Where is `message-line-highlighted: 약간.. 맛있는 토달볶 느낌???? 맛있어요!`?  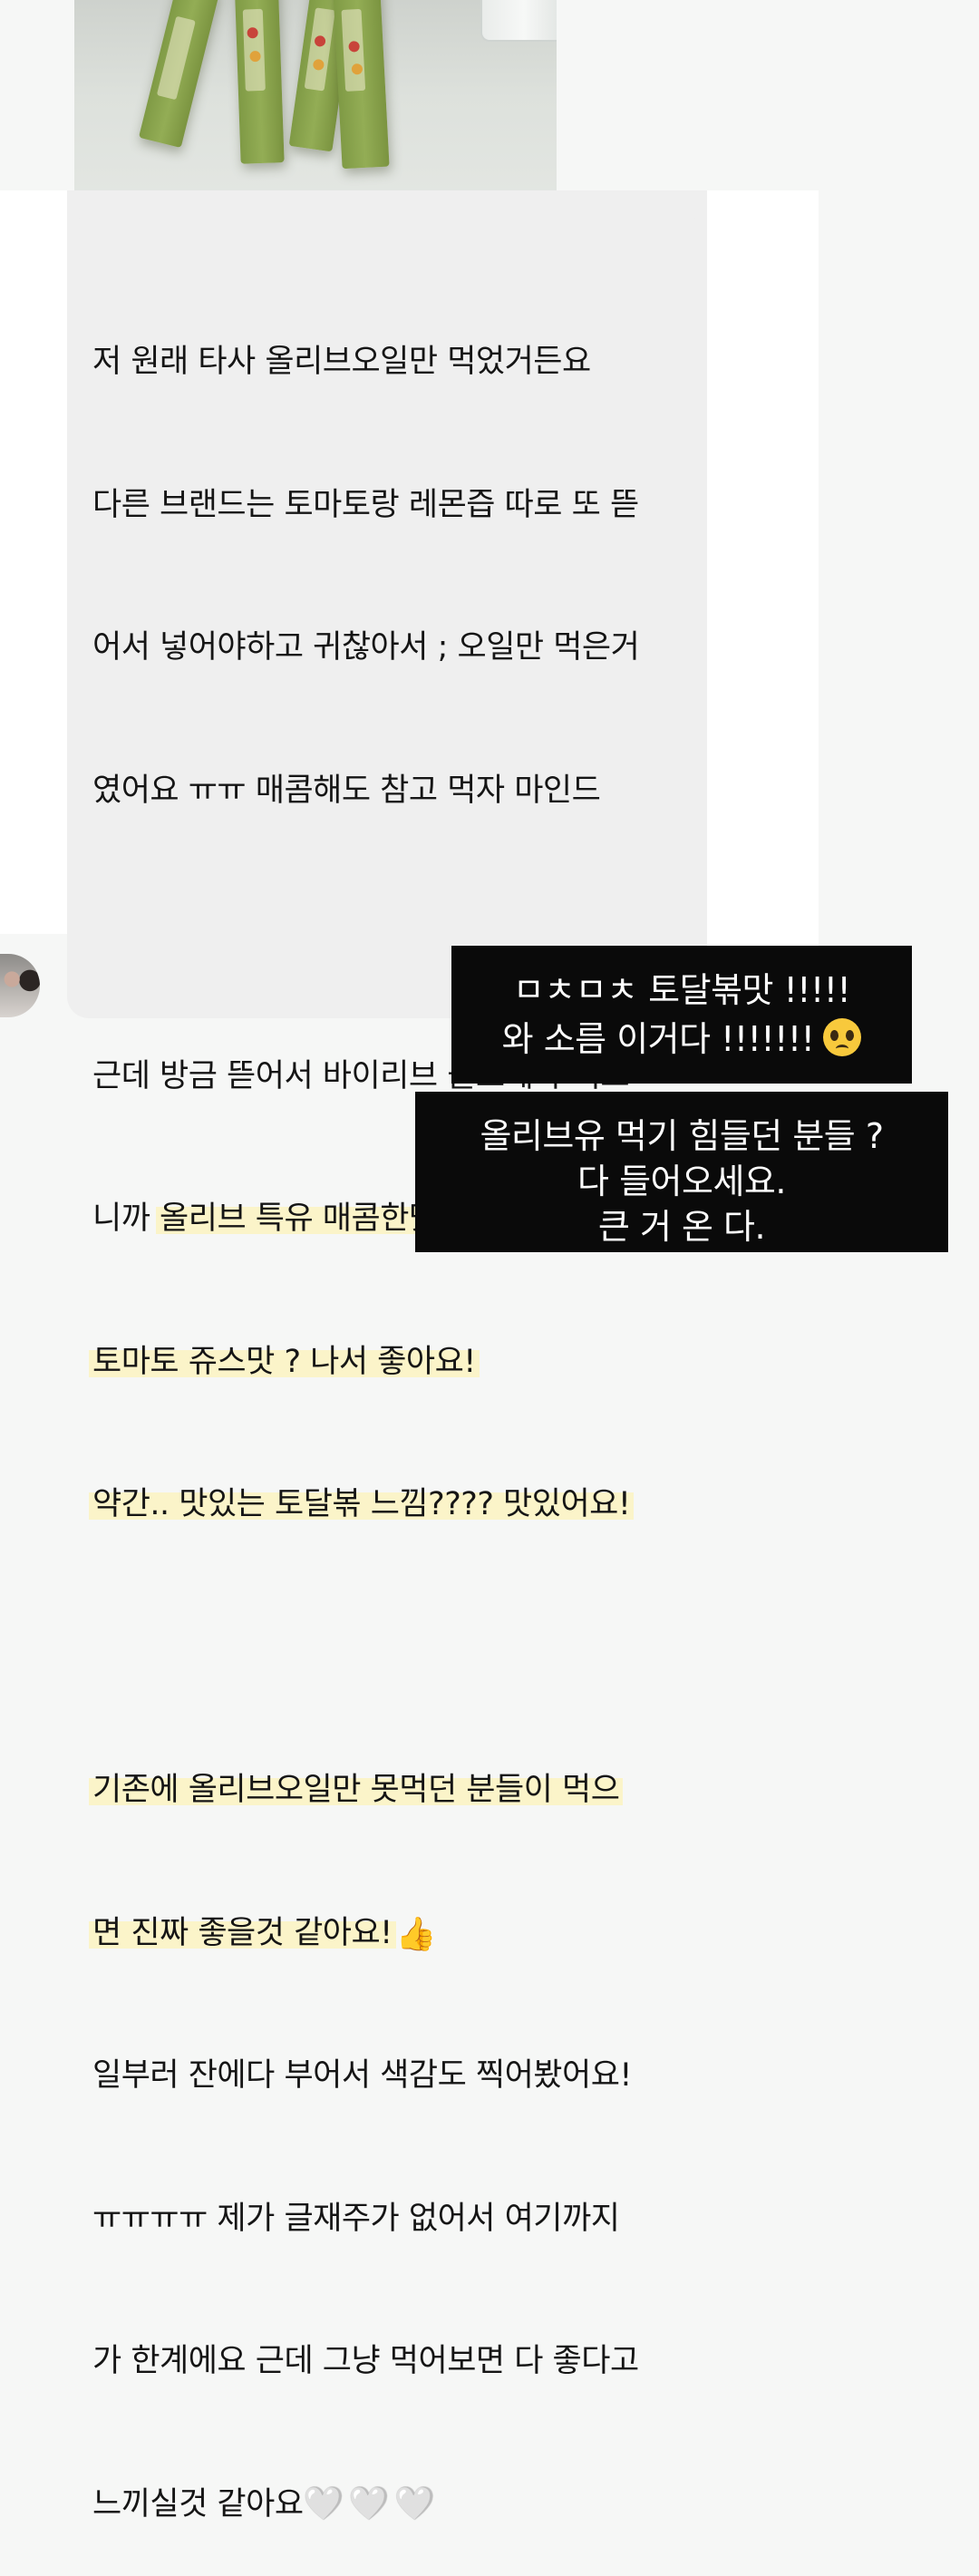
message-line-highlighted: 약간.. 맛있는 토달볶 느낌???? 맛있어요! is located at coordinates (390, 1505).